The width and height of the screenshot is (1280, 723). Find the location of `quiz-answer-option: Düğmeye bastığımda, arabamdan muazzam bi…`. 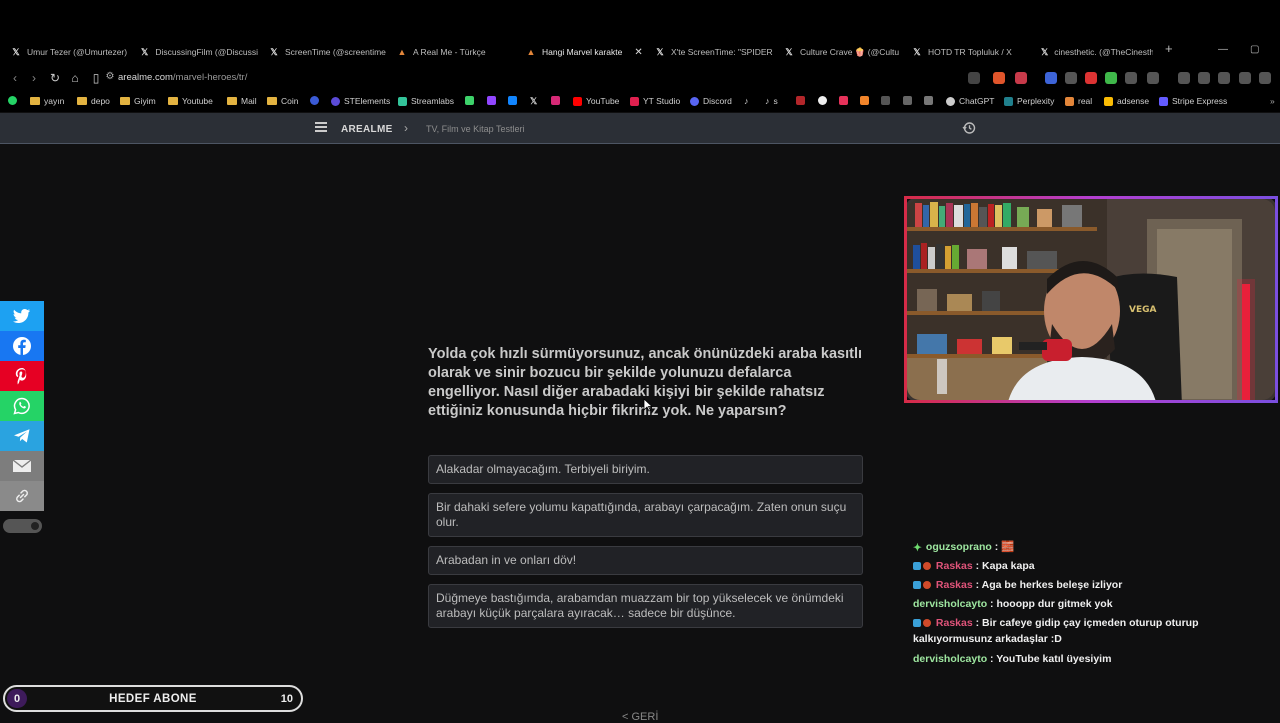

quiz-answer-option: Düğmeye bastığımda, arabamdan muazzam bi… is located at coordinates (645, 606).